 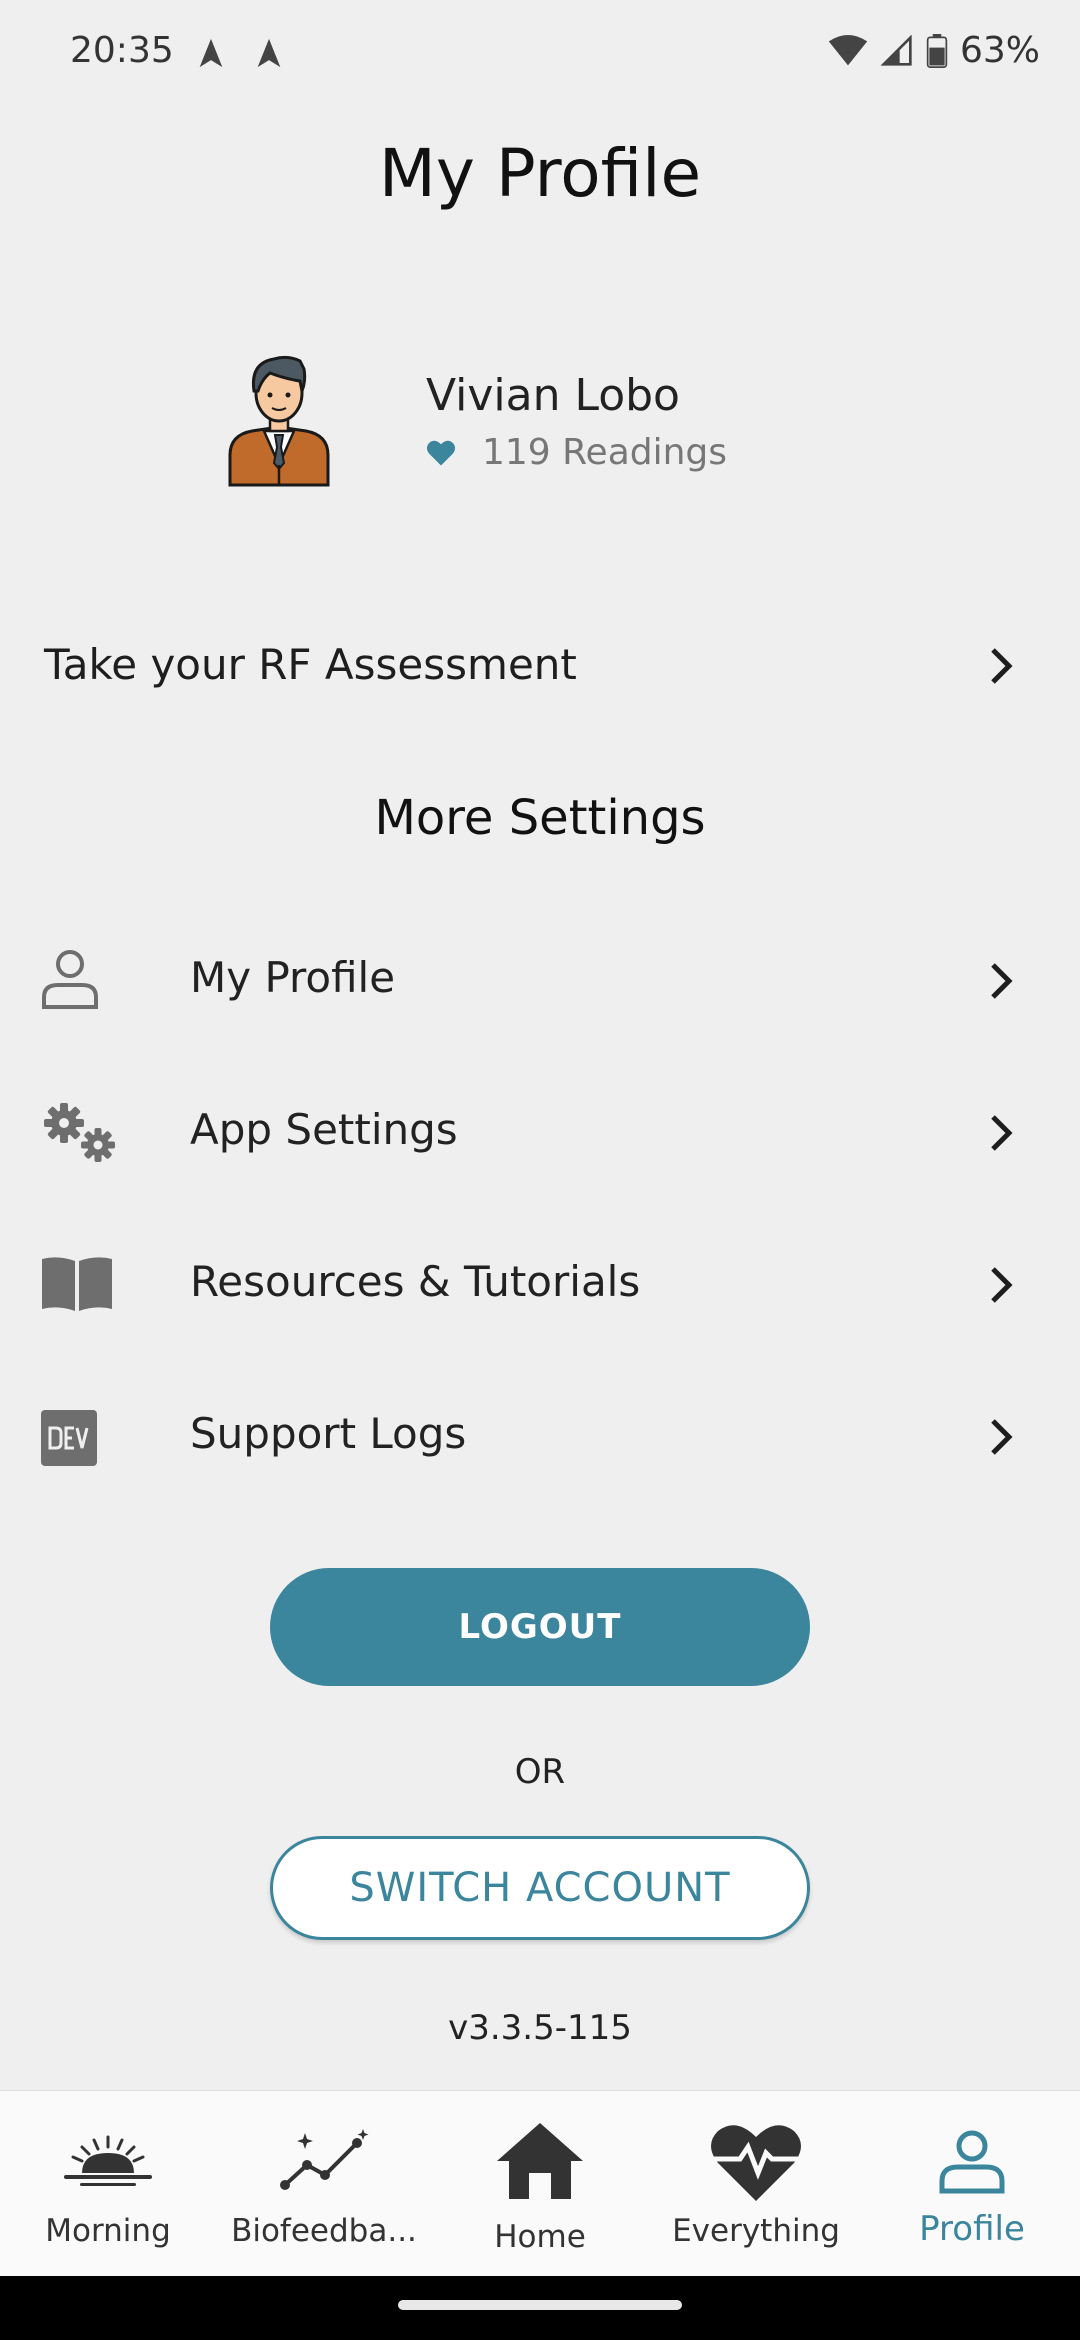 What do you see at coordinates (540, 2305) in the screenshot?
I see `gesture-handle` at bounding box center [540, 2305].